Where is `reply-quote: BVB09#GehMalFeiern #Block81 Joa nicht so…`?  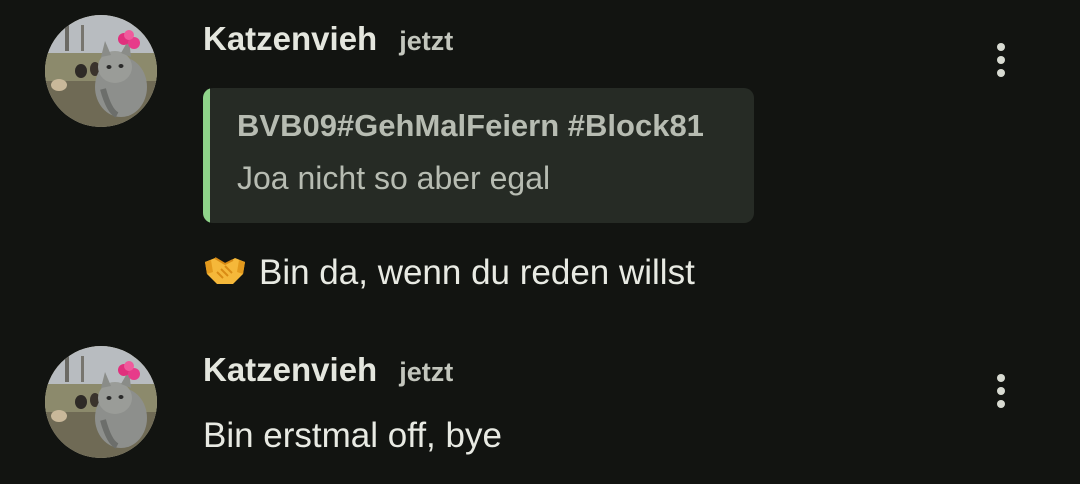
reply-quote: BVB09#GehMalFeiern #Block81 Joa nicht so… is located at coordinates (478, 155).